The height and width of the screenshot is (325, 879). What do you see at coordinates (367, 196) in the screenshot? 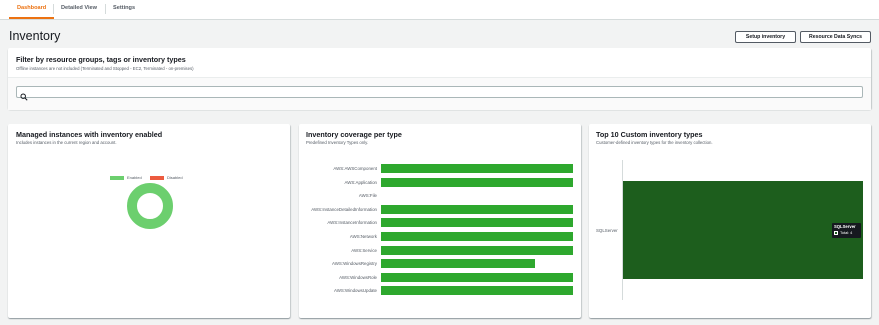
I see `coverage-category-label: AWS:File` at bounding box center [367, 196].